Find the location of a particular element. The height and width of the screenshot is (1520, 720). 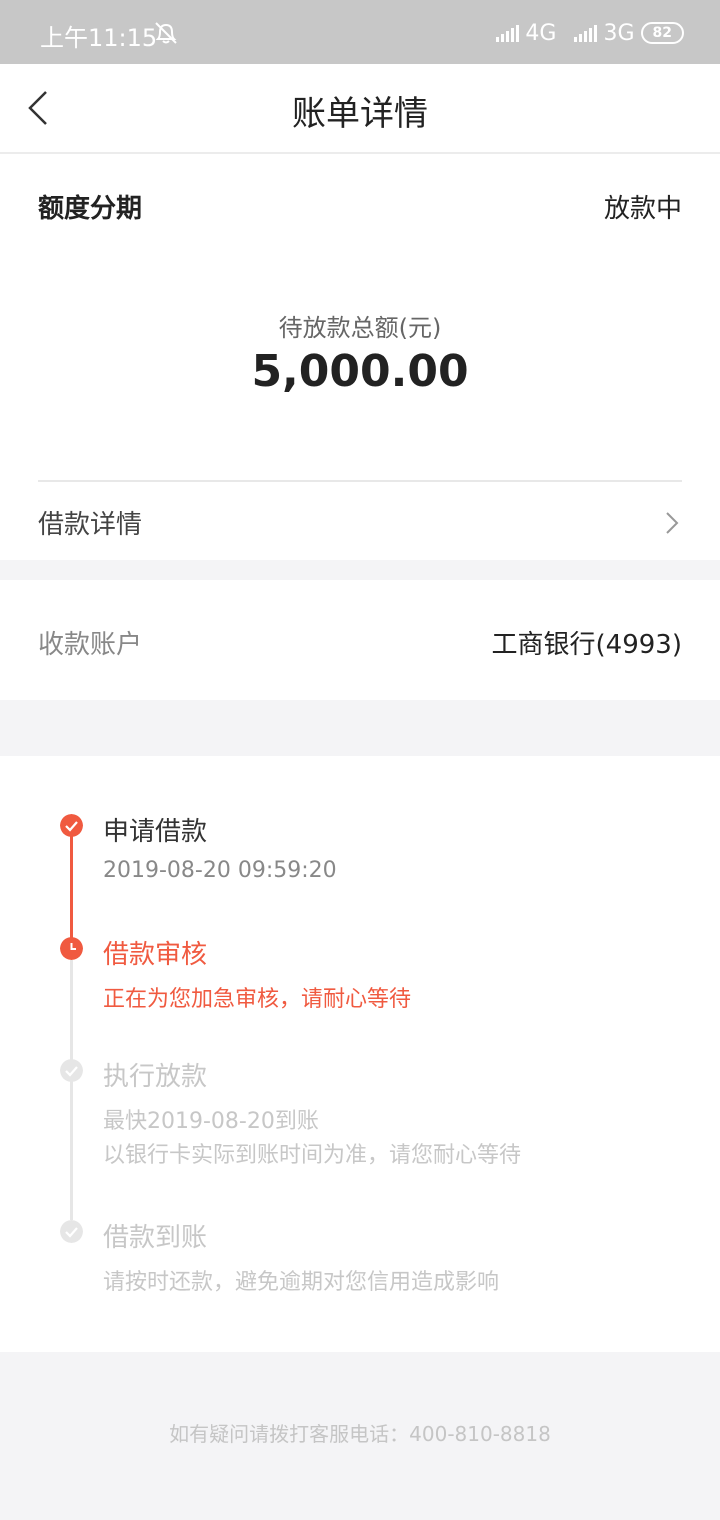

step-title: 借款到账 is located at coordinates (155, 1238).